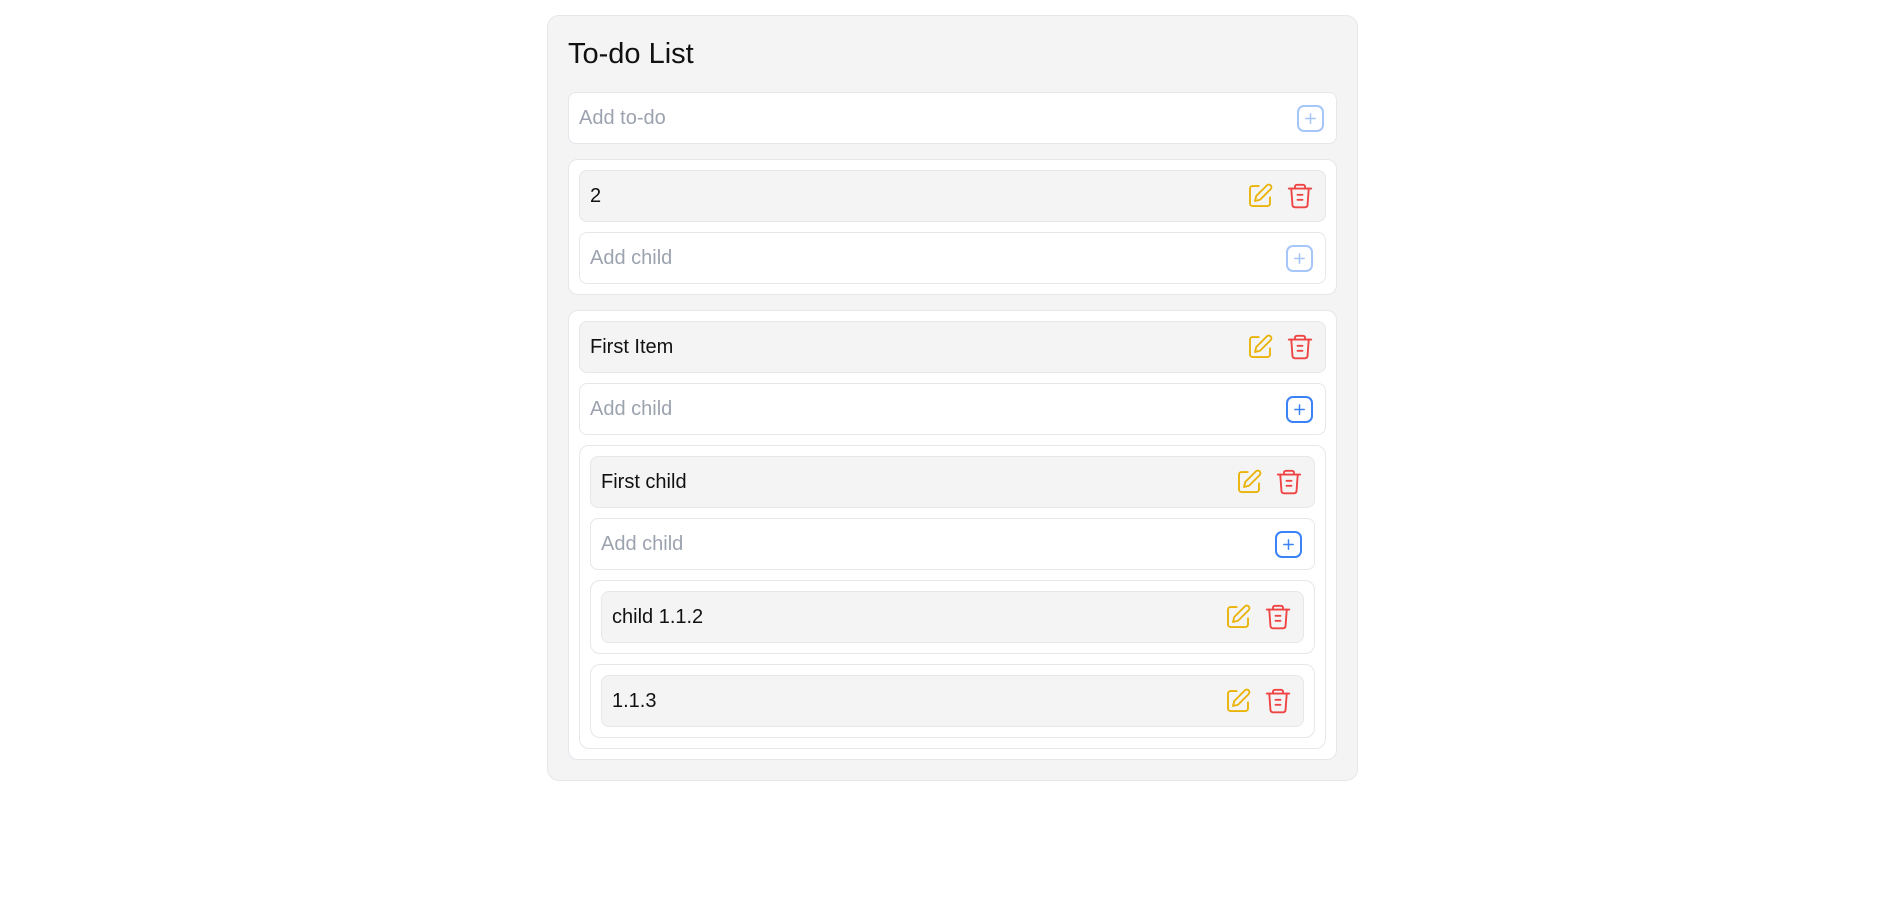 The image size is (1903, 907). I want to click on grandchild-item: 1.1.3, so click(952, 701).